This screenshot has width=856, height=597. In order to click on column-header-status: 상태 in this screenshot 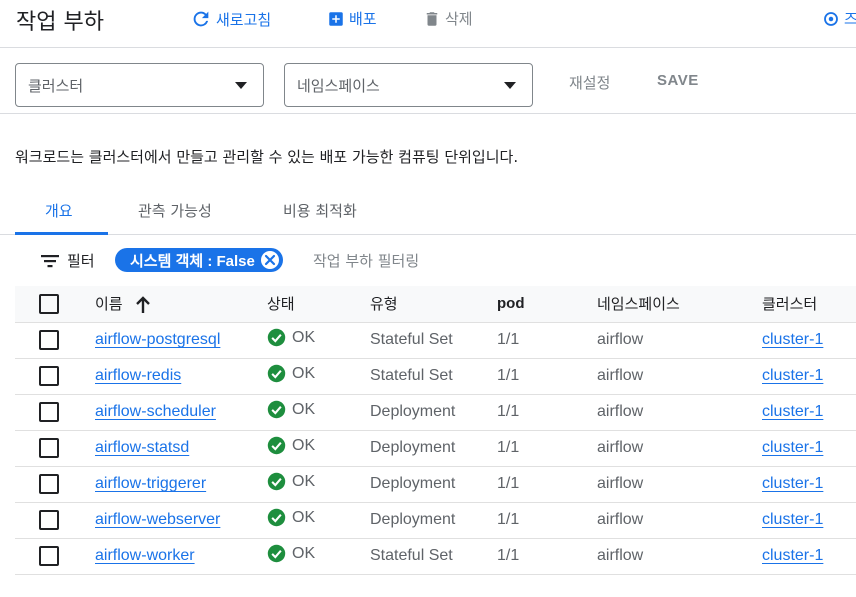, I will do `click(318, 304)`.